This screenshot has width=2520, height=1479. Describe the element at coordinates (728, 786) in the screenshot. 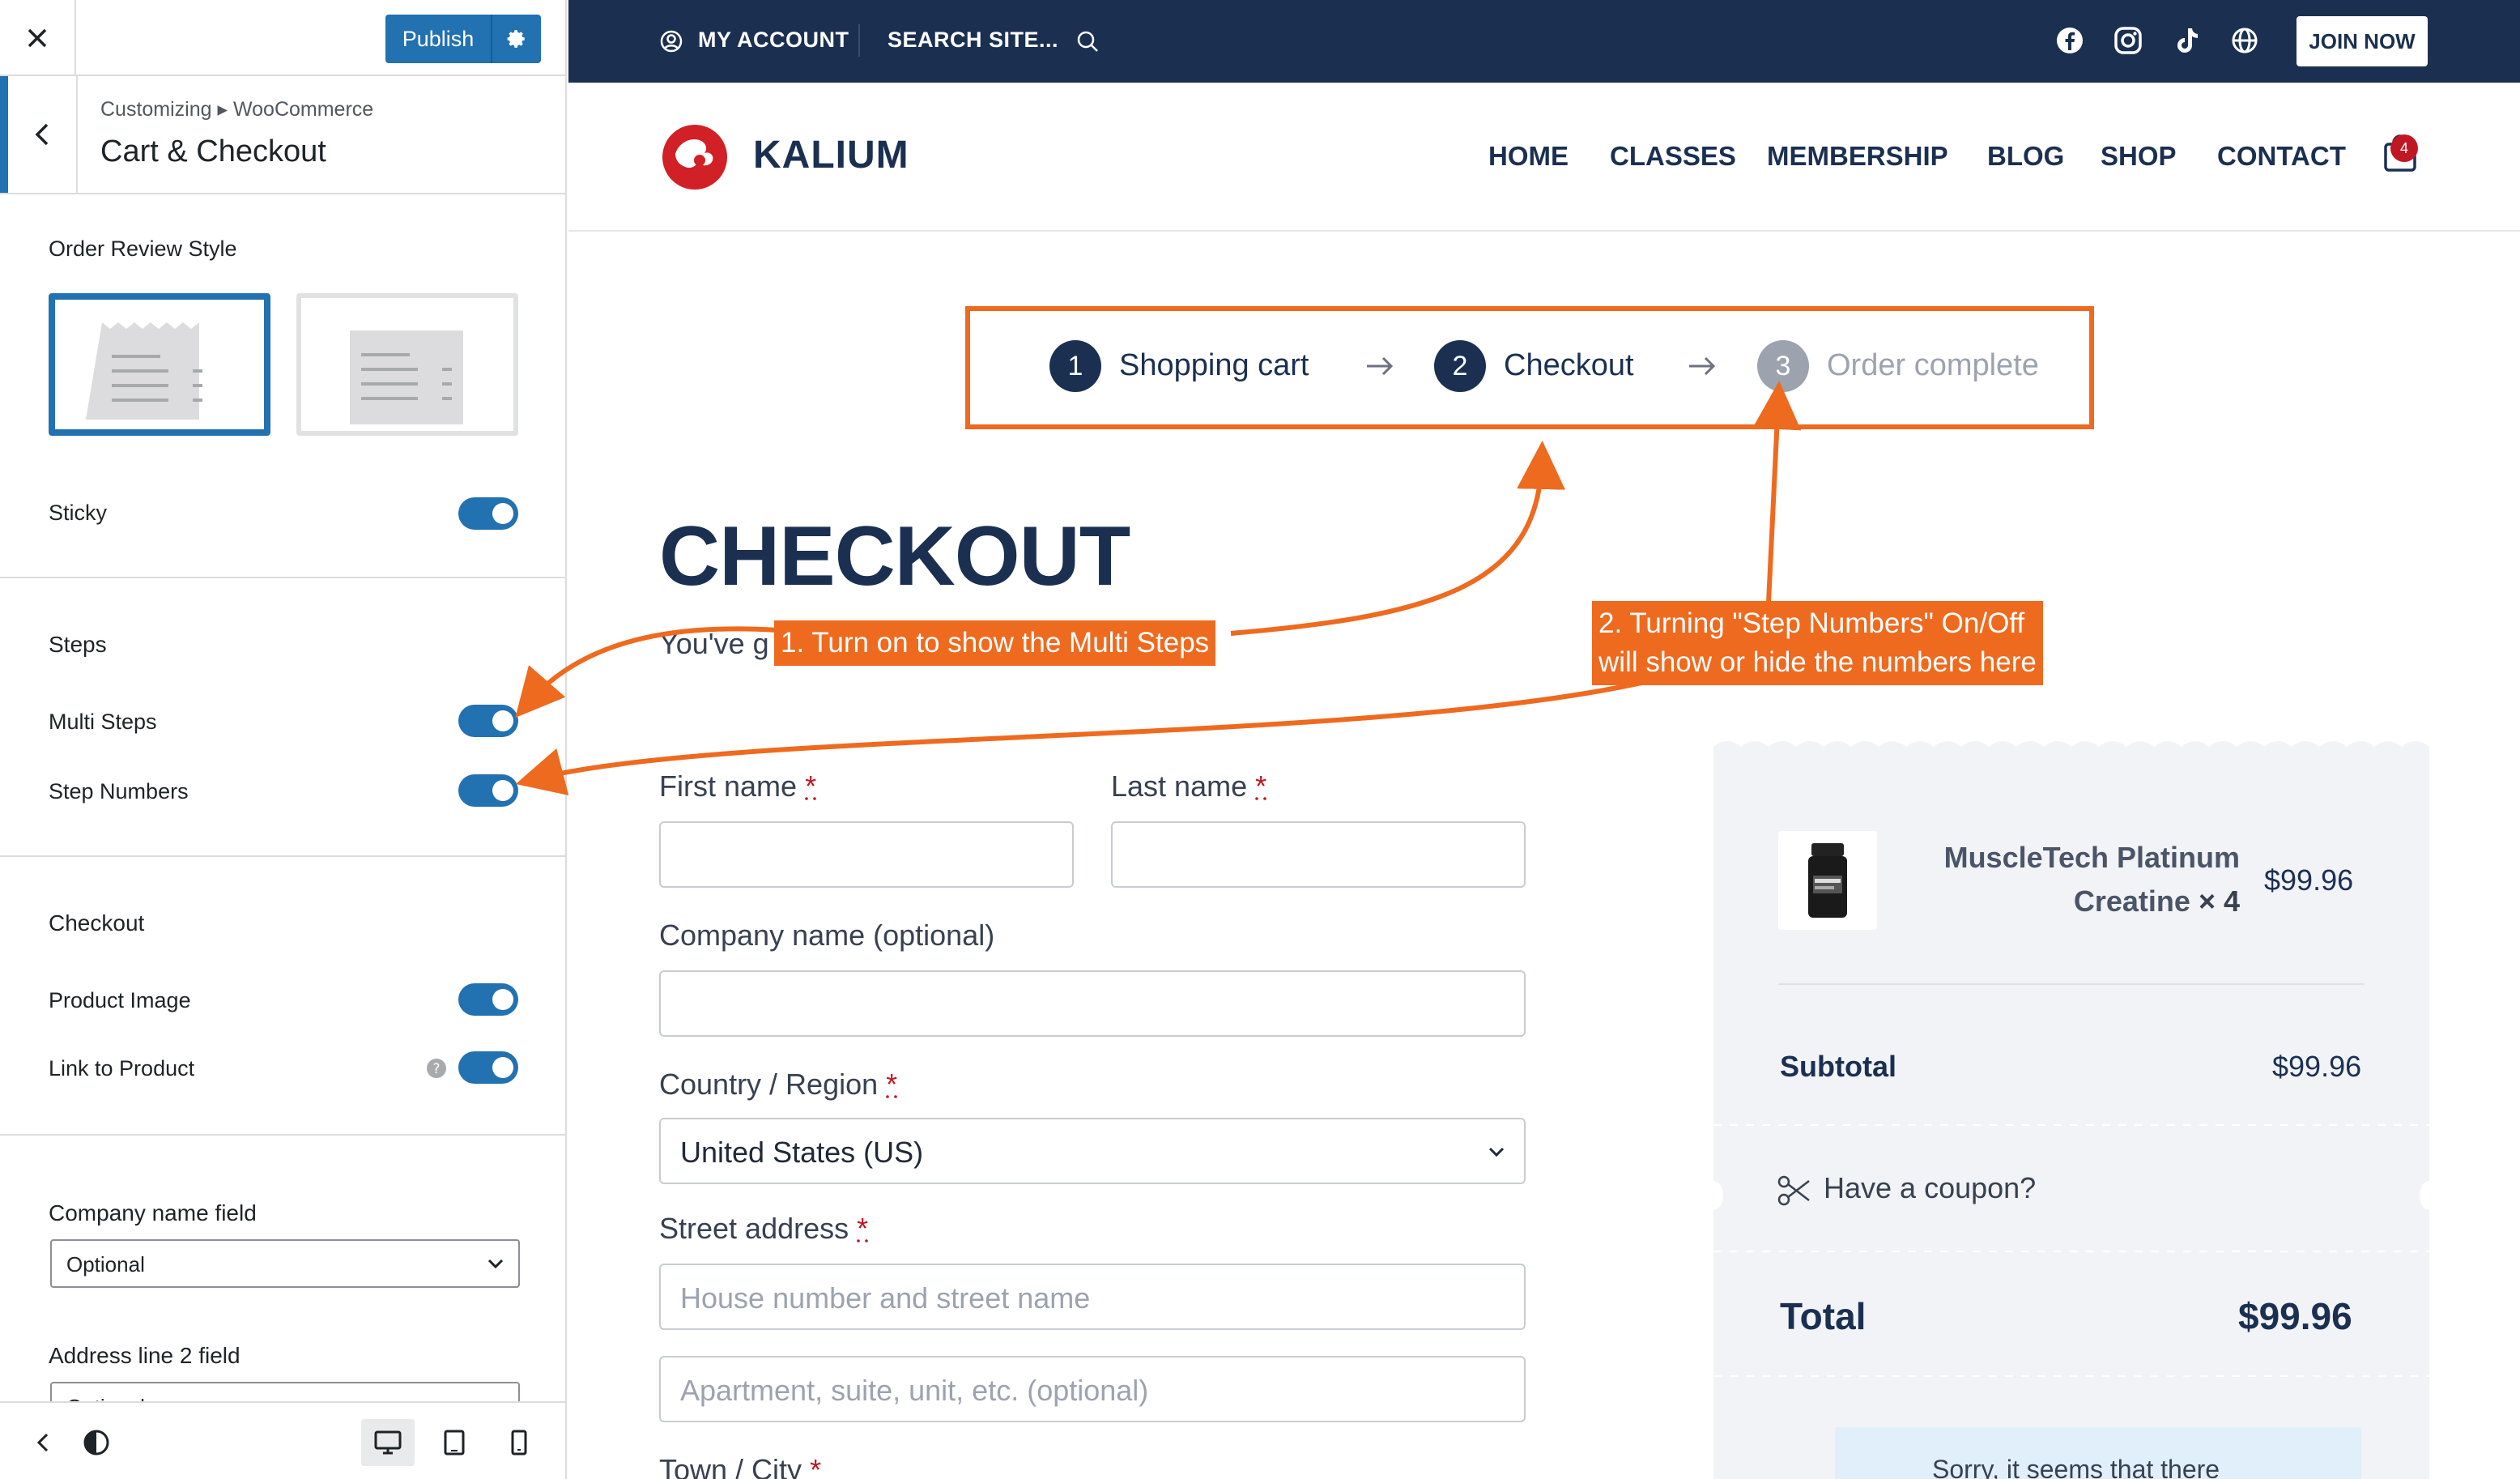

I see `first-name-label-text: First name` at that location.